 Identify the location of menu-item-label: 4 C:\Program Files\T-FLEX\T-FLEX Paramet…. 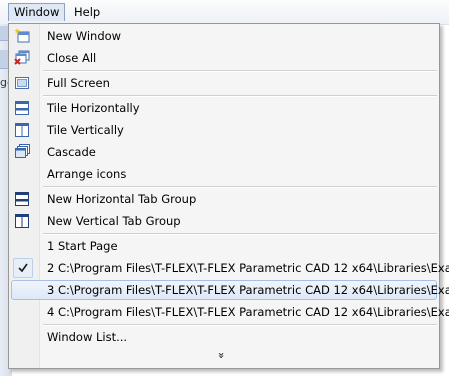
(248, 312).